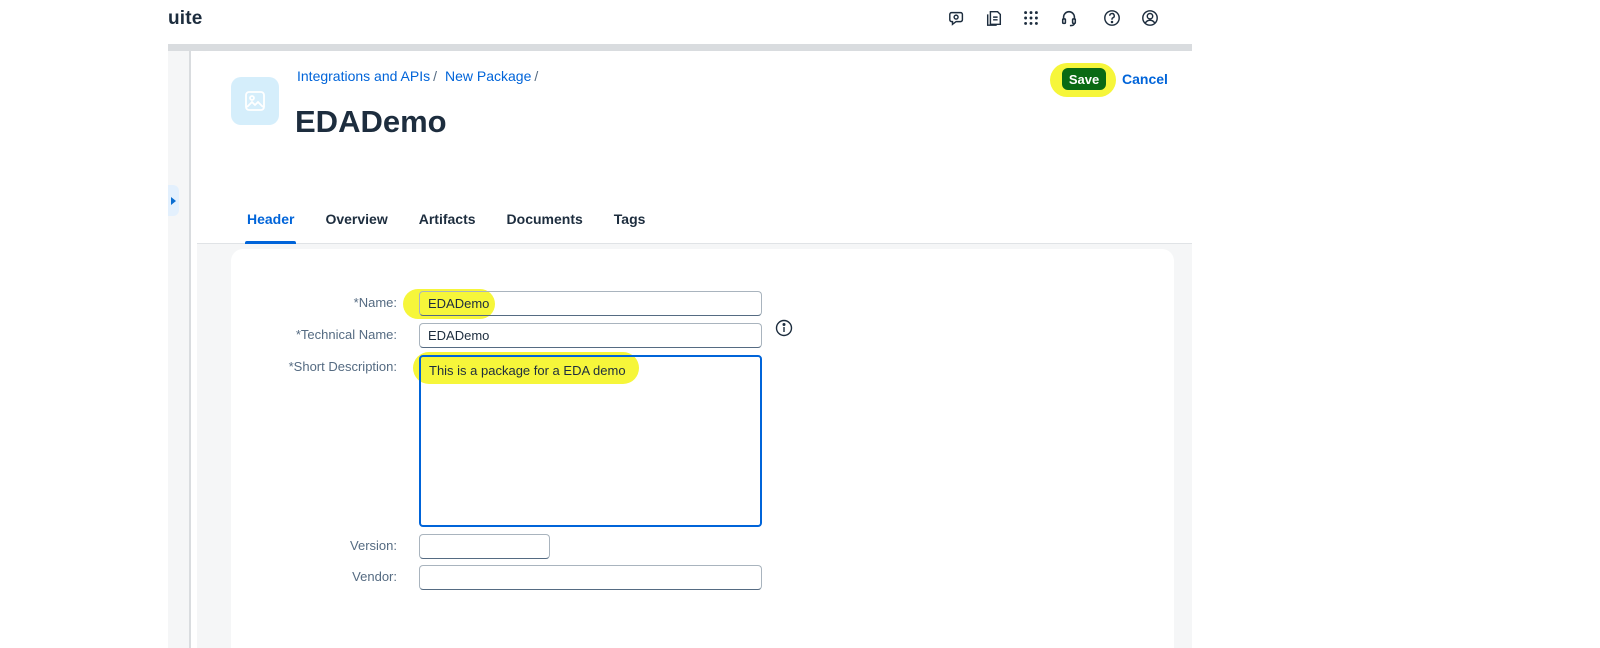  I want to click on shell-actions, so click(680, 18).